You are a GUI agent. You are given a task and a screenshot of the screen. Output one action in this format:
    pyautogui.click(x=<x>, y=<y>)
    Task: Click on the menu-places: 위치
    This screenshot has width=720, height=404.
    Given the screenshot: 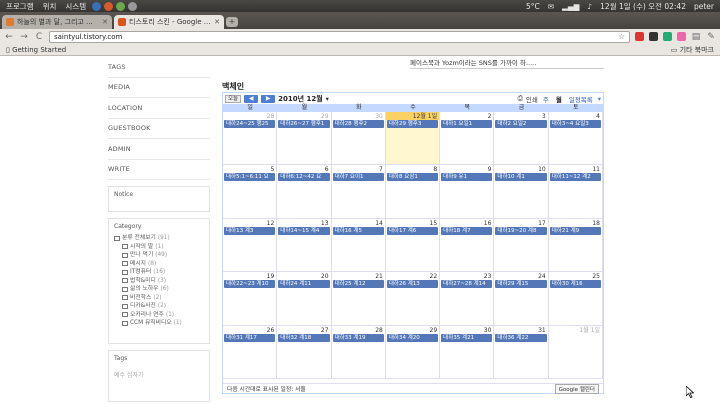 What is the action you would take?
    pyautogui.click(x=50, y=6)
    